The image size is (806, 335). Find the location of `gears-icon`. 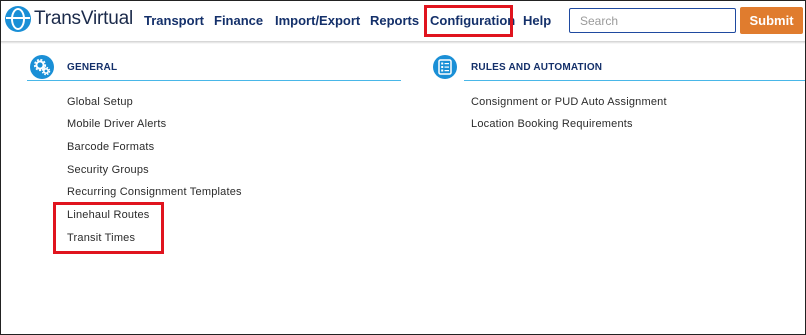

gears-icon is located at coordinates (42, 67).